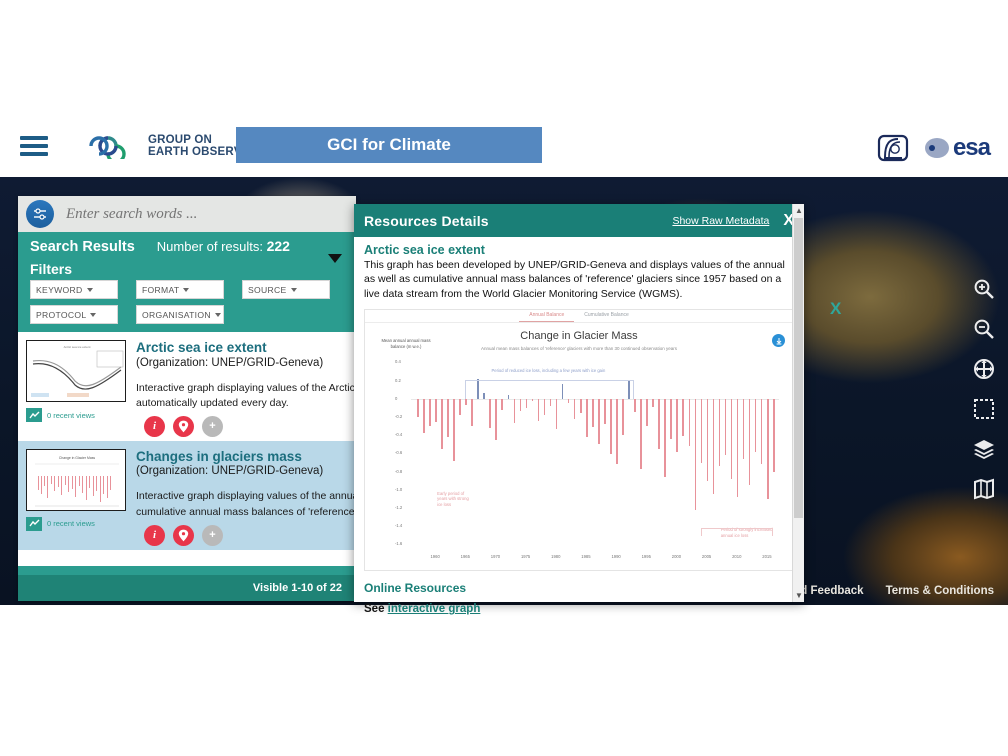 The image size is (1008, 756). I want to click on filter-organisation: ORGANISATION, so click(180, 314).